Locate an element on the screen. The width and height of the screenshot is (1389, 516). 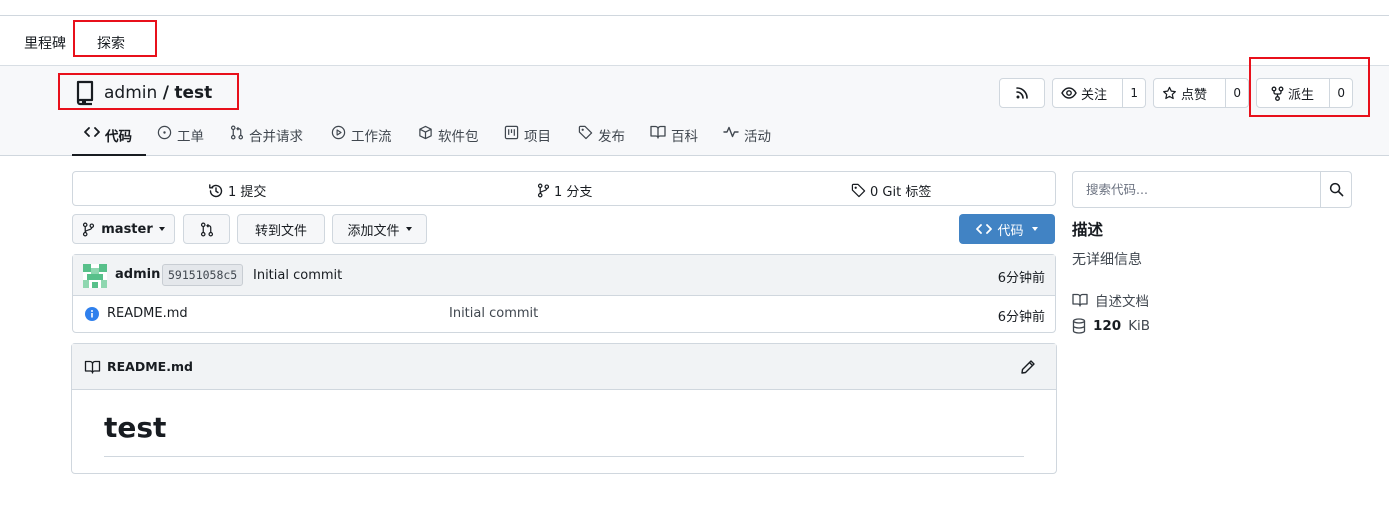
watch-label: 关注 is located at coordinates (1094, 95).